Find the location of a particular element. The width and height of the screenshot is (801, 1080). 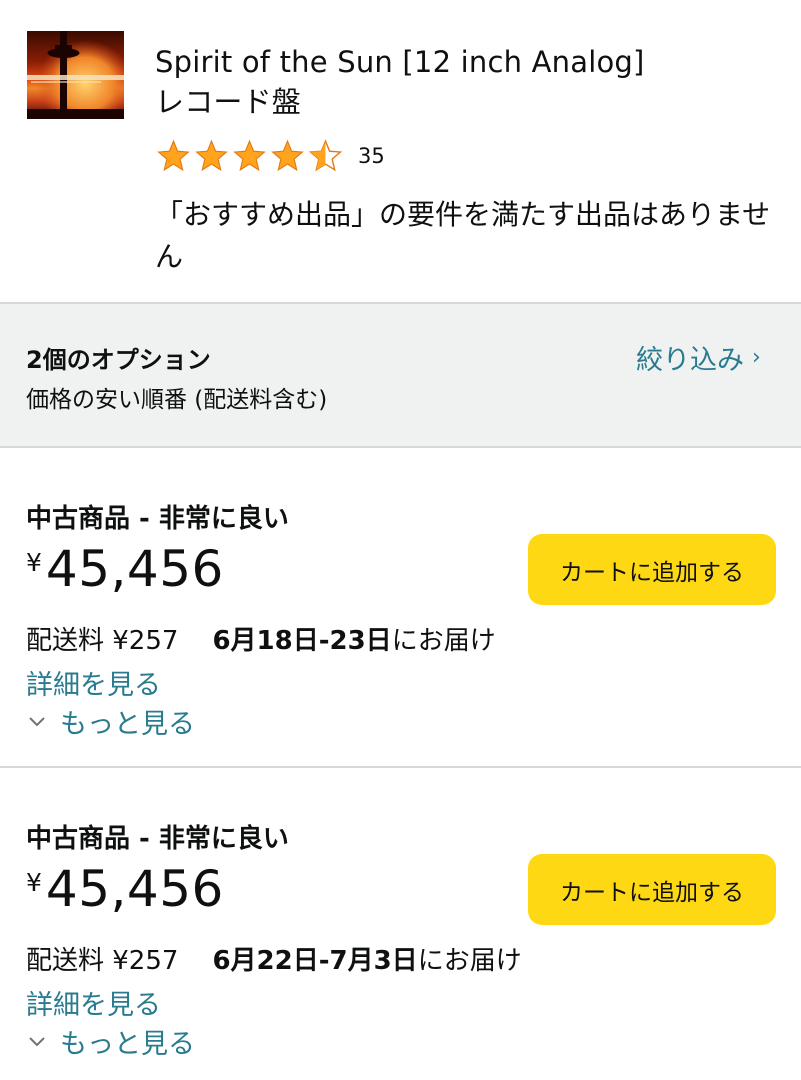

product-title: Spirit of the Sun [12 inch Analog] レコード盤 is located at coordinates (465, 82).